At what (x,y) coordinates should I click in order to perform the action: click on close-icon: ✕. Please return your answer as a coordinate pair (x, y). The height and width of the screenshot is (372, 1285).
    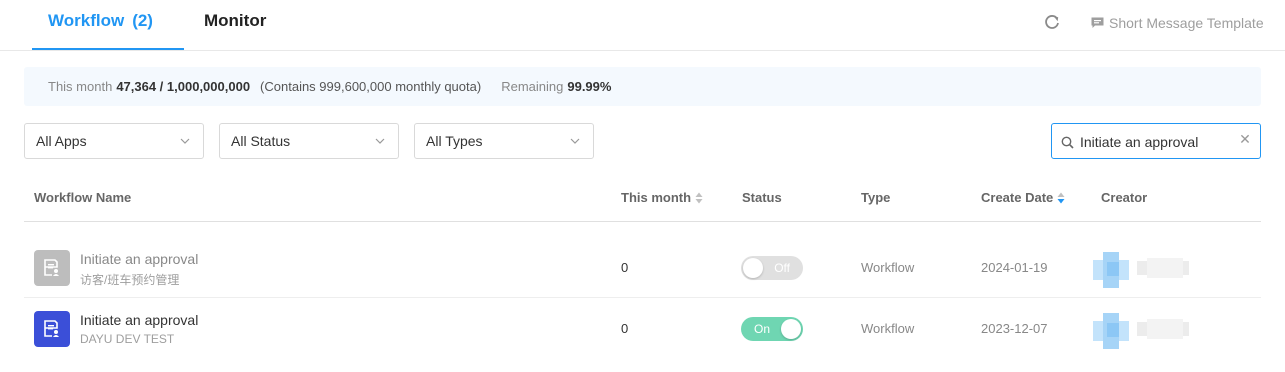
    Looking at the image, I should click on (1245, 139).